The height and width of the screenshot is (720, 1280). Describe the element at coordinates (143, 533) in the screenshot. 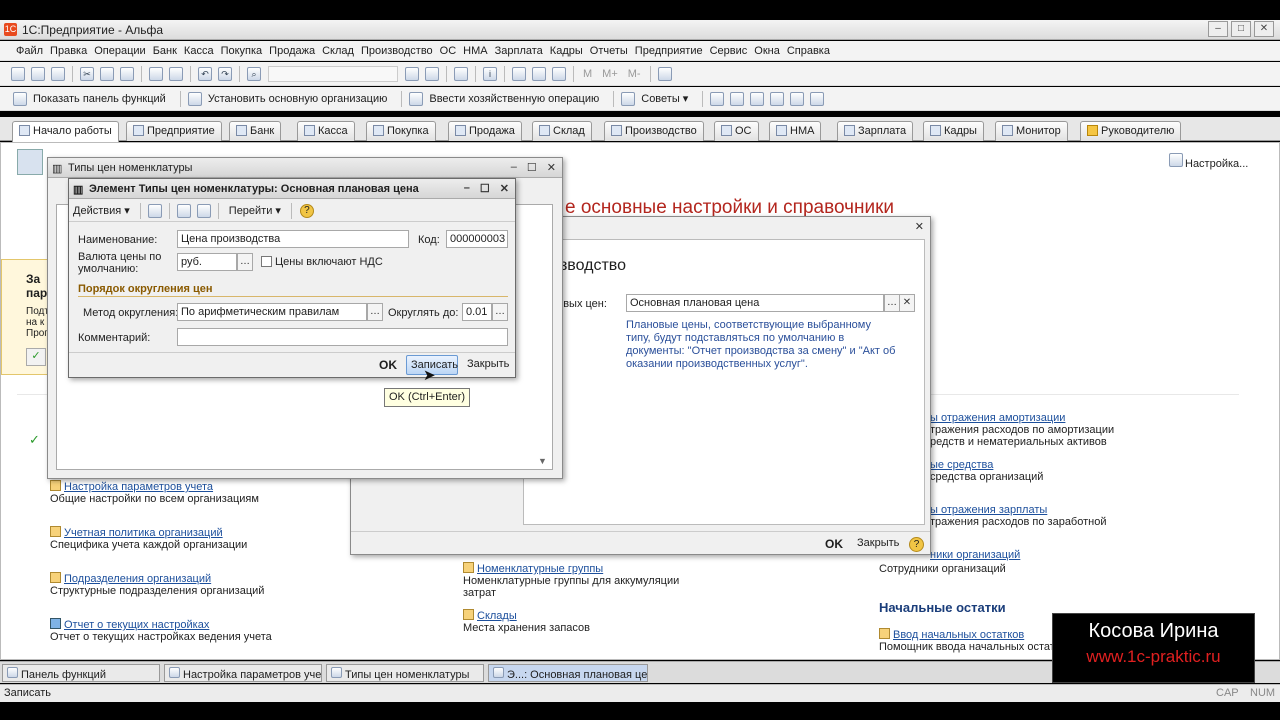

I see `section-link: Учетная политика организаций` at that location.